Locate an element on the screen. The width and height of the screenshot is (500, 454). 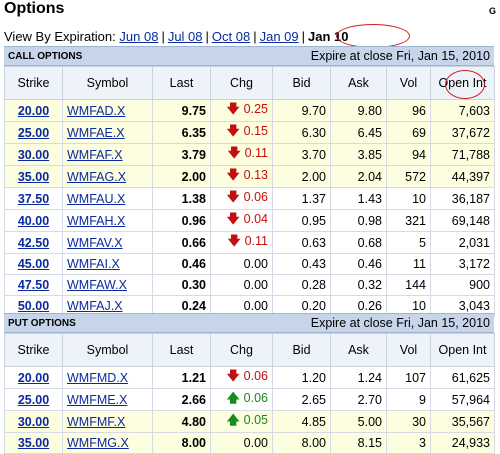
table-row: 45.00 WMFAI.X 0.46 0.00 0.43 0.46 11 3,172 is located at coordinates (249, 264).